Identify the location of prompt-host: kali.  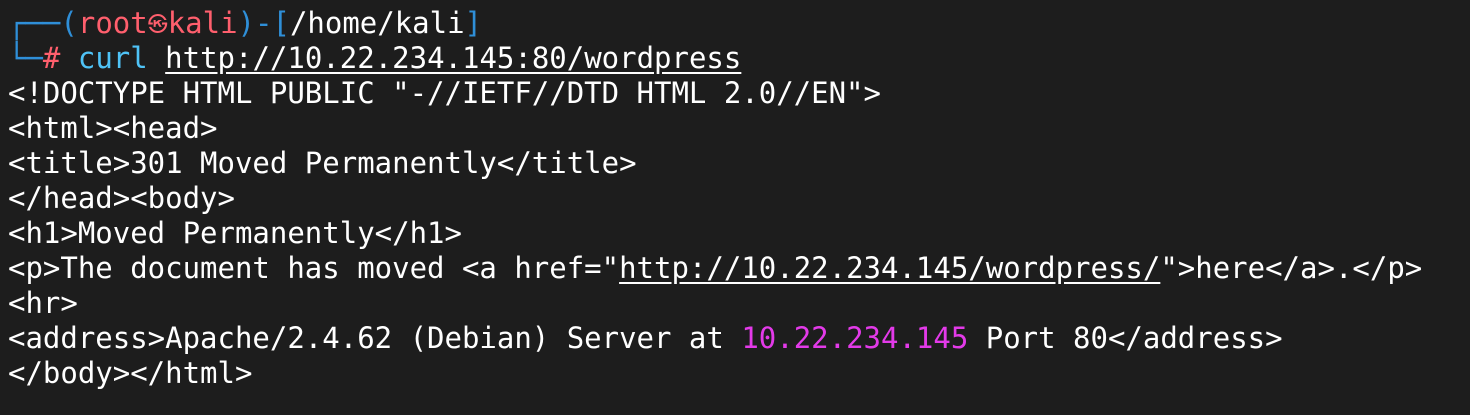
(202, 23).